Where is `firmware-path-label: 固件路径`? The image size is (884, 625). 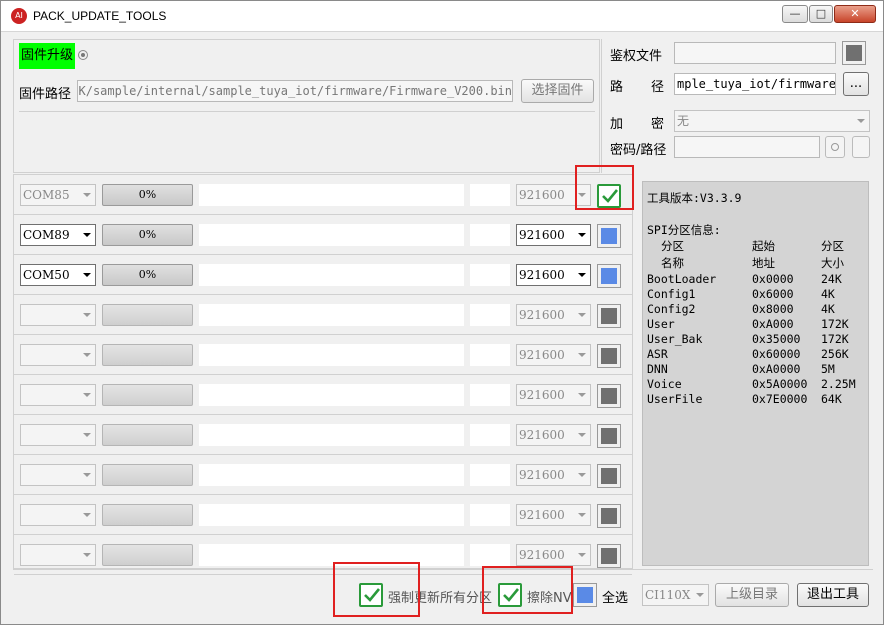 firmware-path-label: 固件路径 is located at coordinates (45, 94).